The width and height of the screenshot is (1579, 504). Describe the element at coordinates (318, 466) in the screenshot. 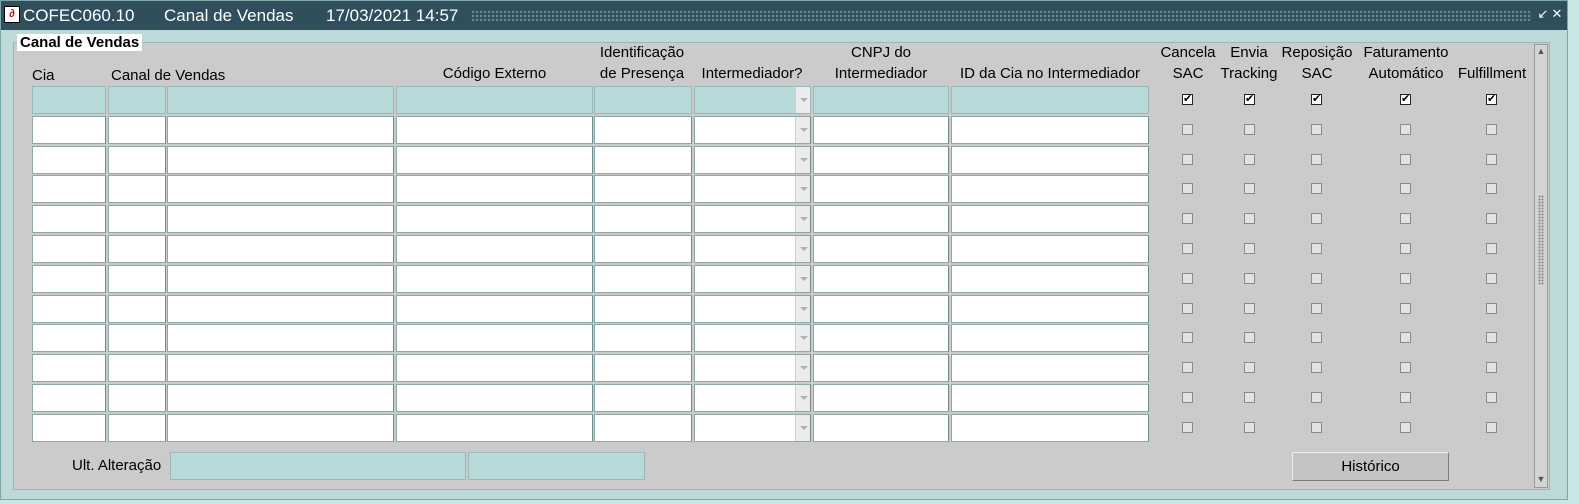

I see `ult-alteracao-user-field` at that location.